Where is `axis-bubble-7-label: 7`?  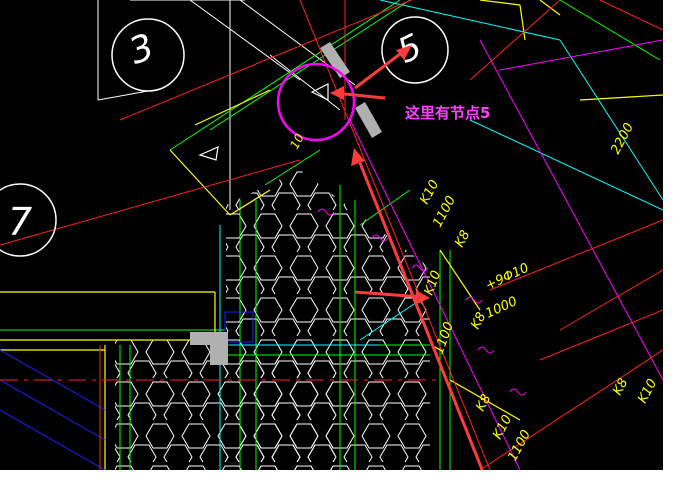 axis-bubble-7-label: 7 is located at coordinates (20, 222).